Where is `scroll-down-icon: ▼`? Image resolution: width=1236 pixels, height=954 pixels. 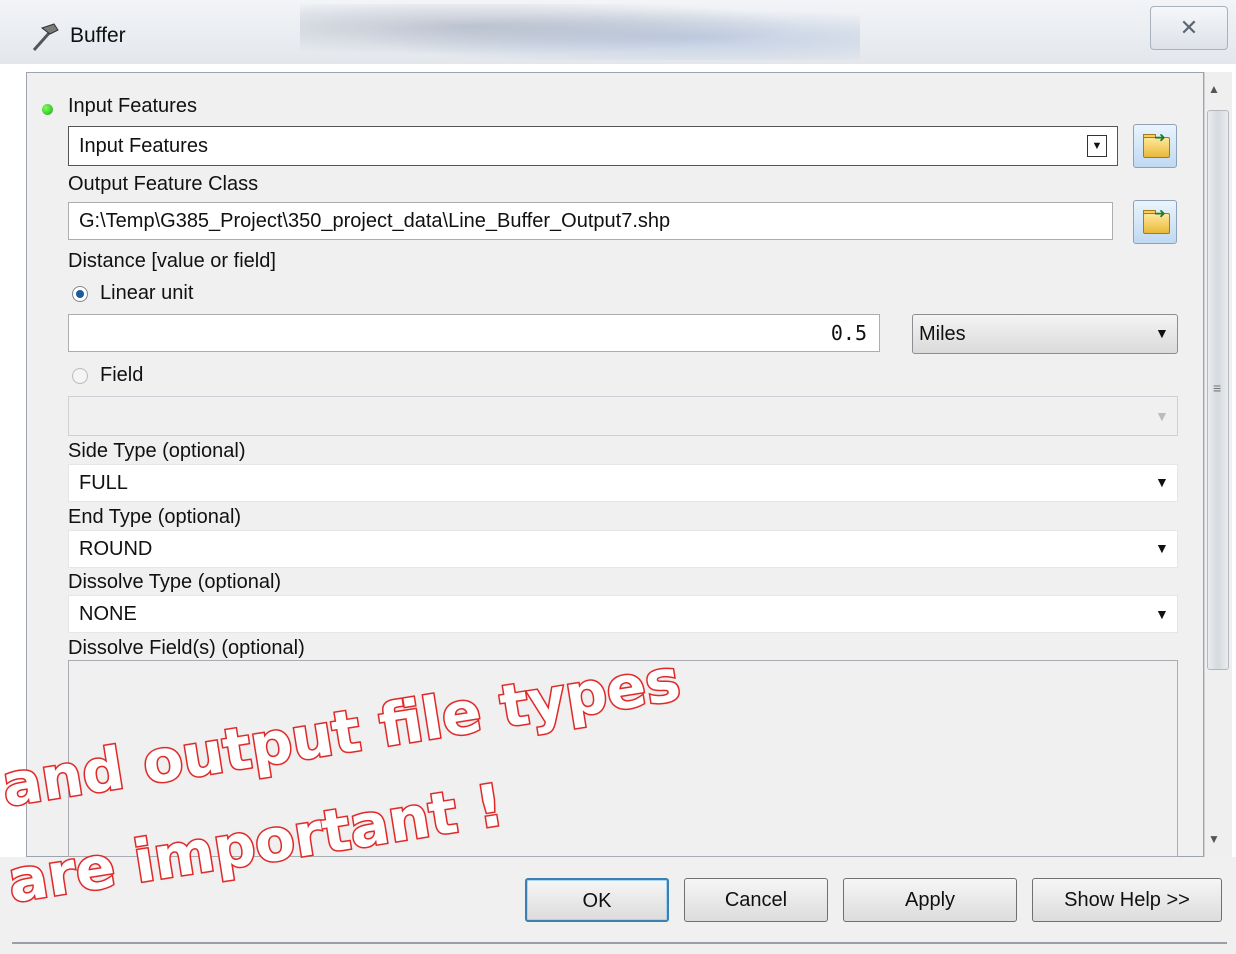 scroll-down-icon: ▼ is located at coordinates (1214, 839).